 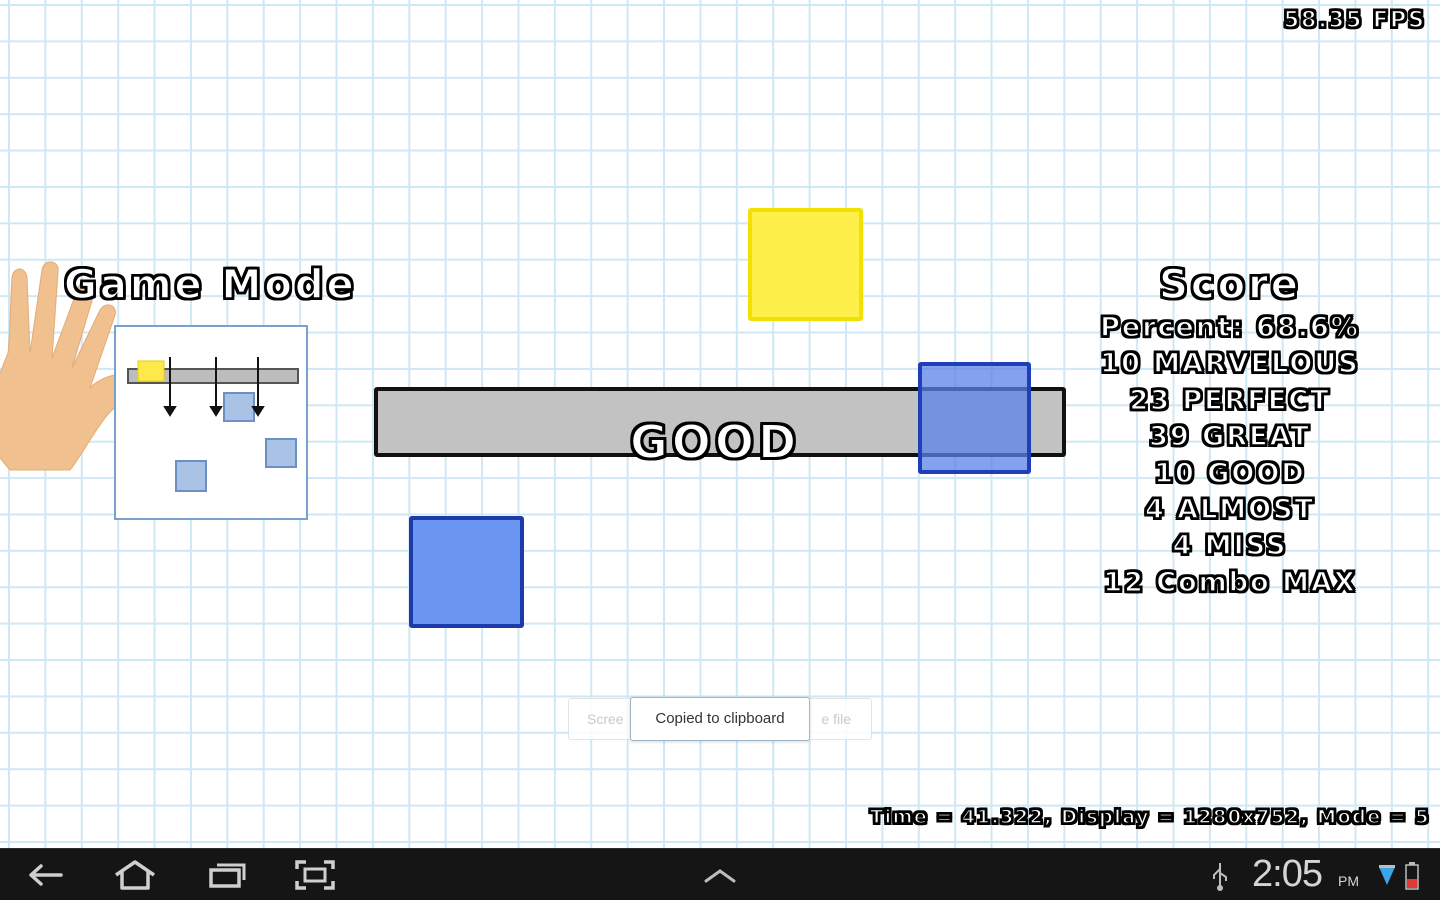 What do you see at coordinates (1354, 20) in the screenshot?
I see `fps-counter: 58.35 FPS` at bounding box center [1354, 20].